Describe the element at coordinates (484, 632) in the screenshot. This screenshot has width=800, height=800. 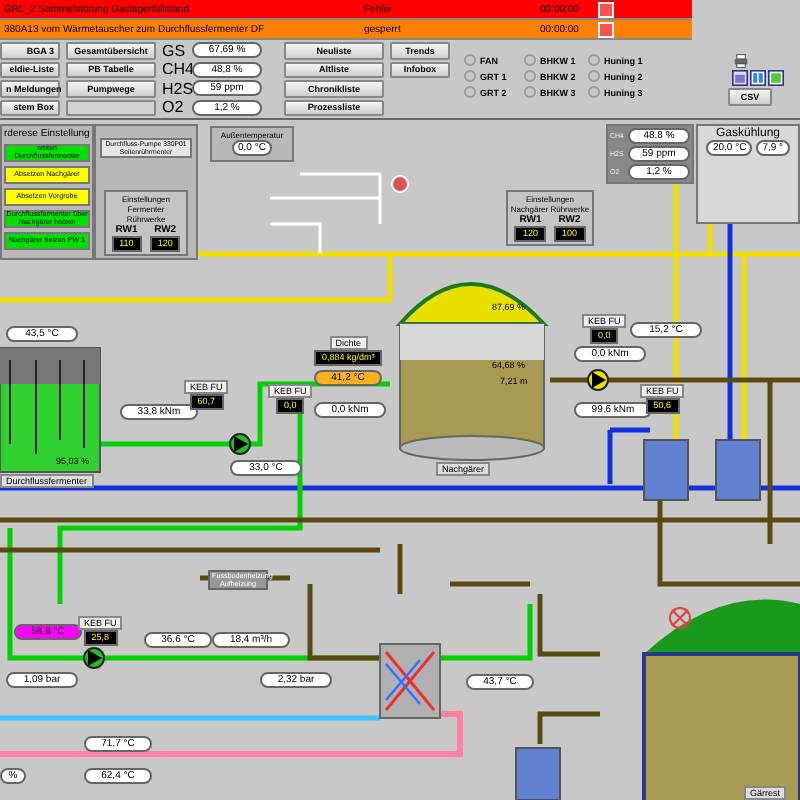
I see `heating-pipe` at that location.